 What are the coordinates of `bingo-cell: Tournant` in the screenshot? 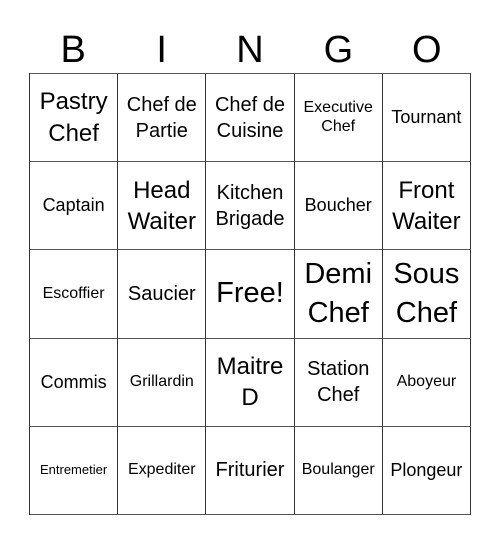 It's located at (426, 118).